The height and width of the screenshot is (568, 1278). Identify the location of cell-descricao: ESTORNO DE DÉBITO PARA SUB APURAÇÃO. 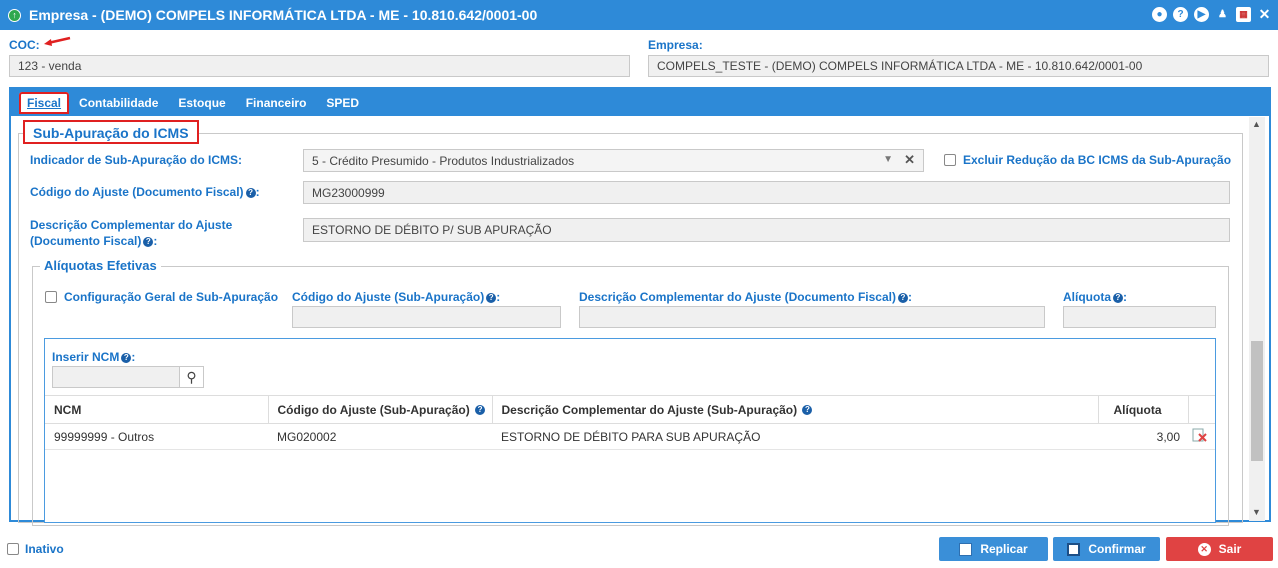
(795, 436).